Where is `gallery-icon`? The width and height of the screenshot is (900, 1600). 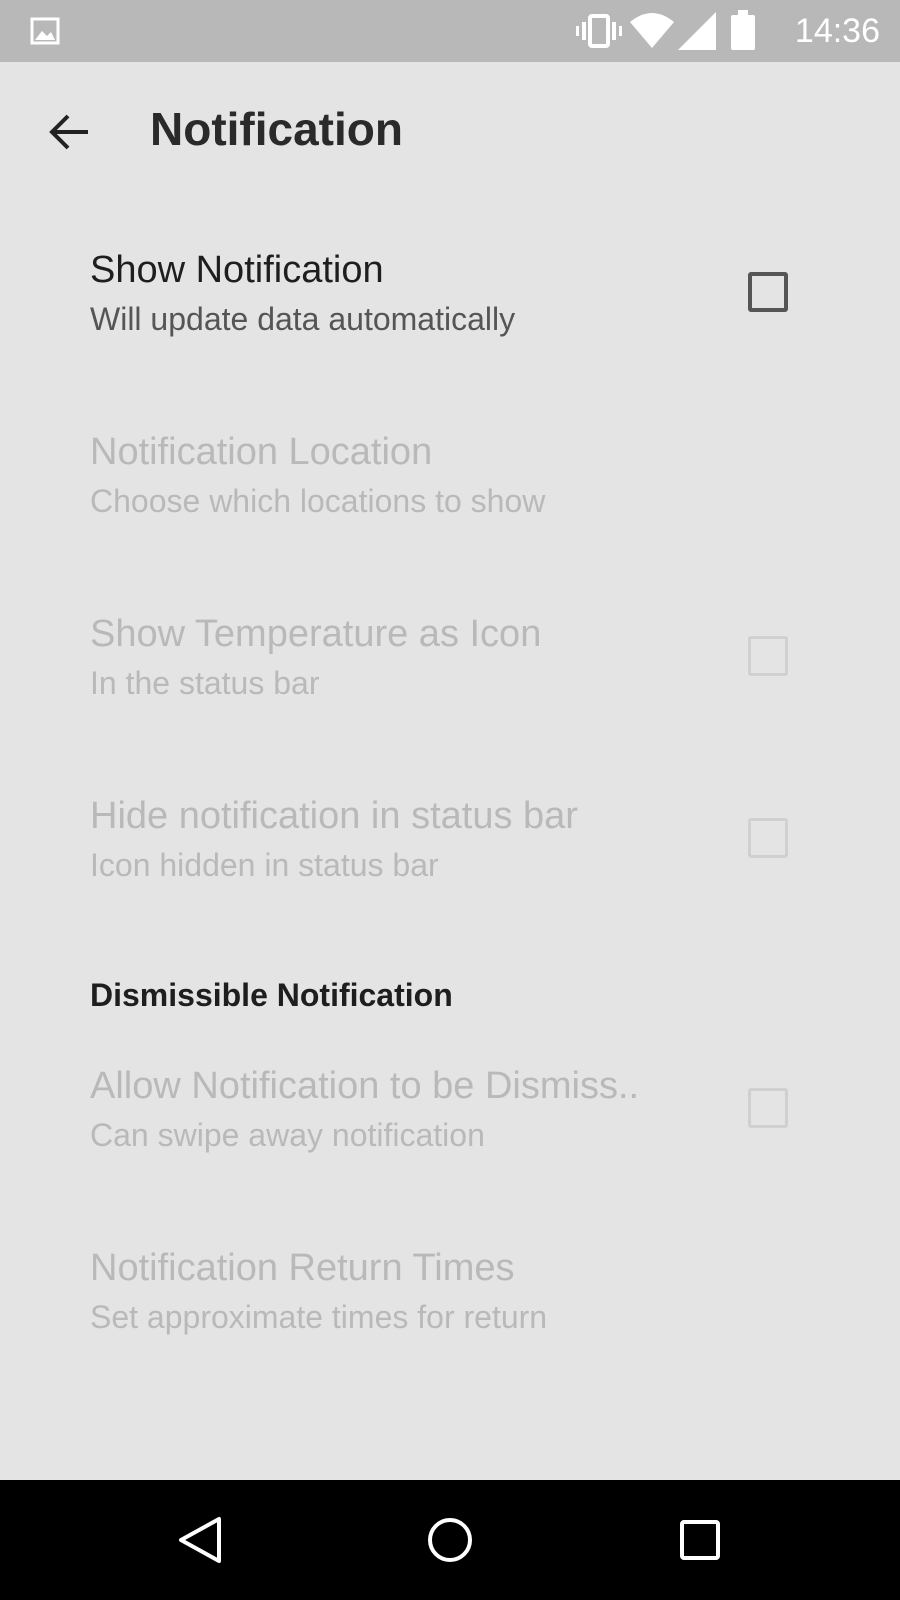
gallery-icon is located at coordinates (45, 31).